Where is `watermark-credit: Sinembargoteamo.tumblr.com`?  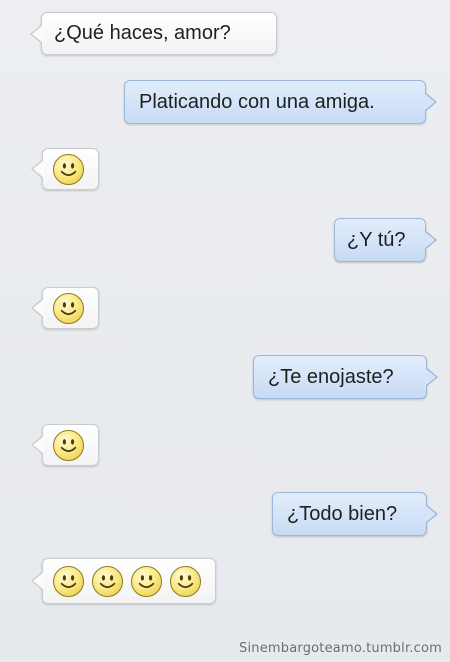
watermark-credit: Sinembargoteamo.tumblr.com is located at coordinates (340, 648).